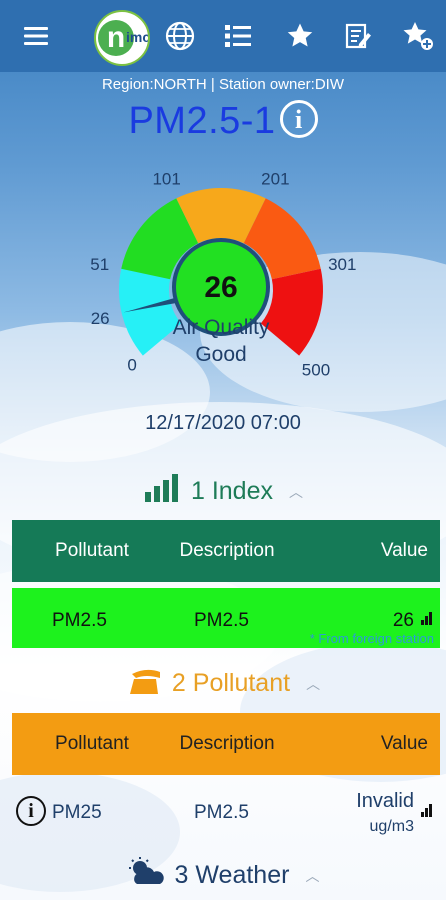 Image resolution: width=446 pixels, height=900 pixels. I want to click on weather-icon, so click(147, 875).